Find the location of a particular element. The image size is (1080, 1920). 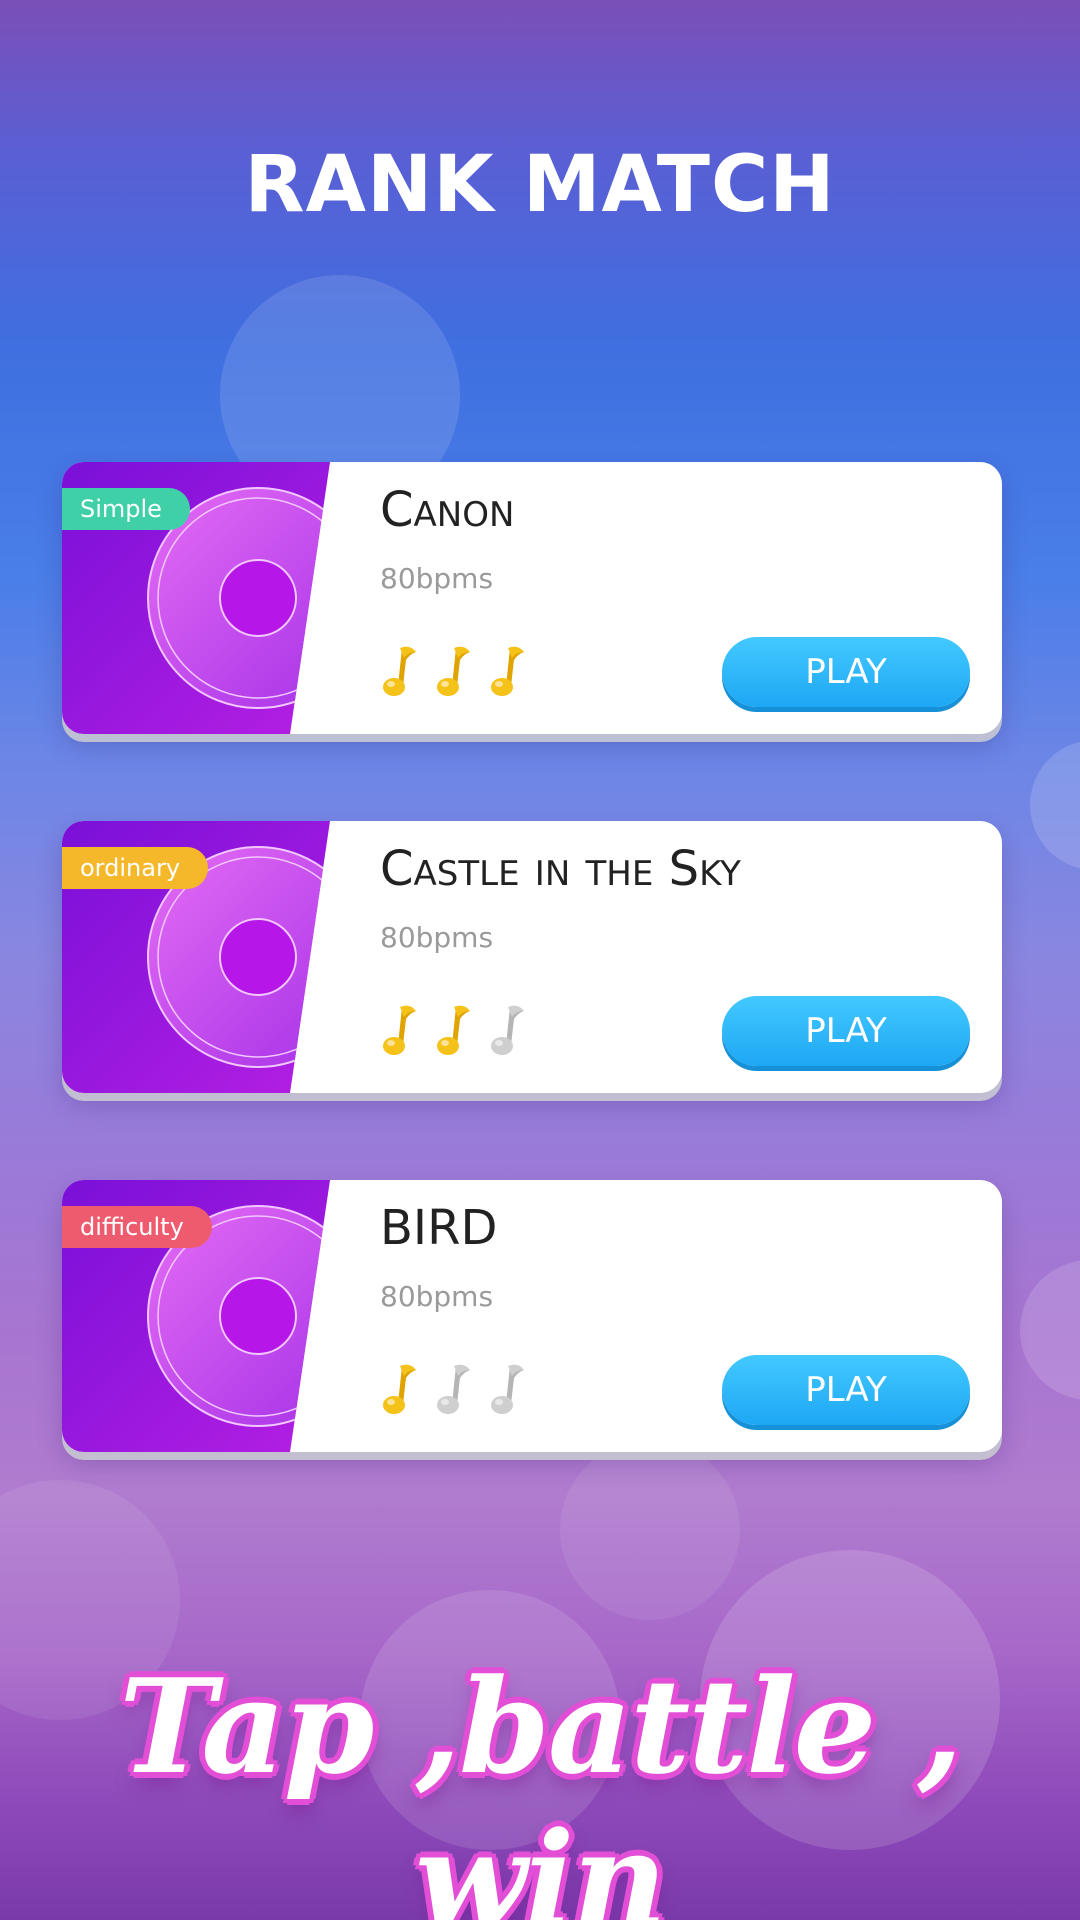

song-title: BIRD is located at coordinates (439, 1228).